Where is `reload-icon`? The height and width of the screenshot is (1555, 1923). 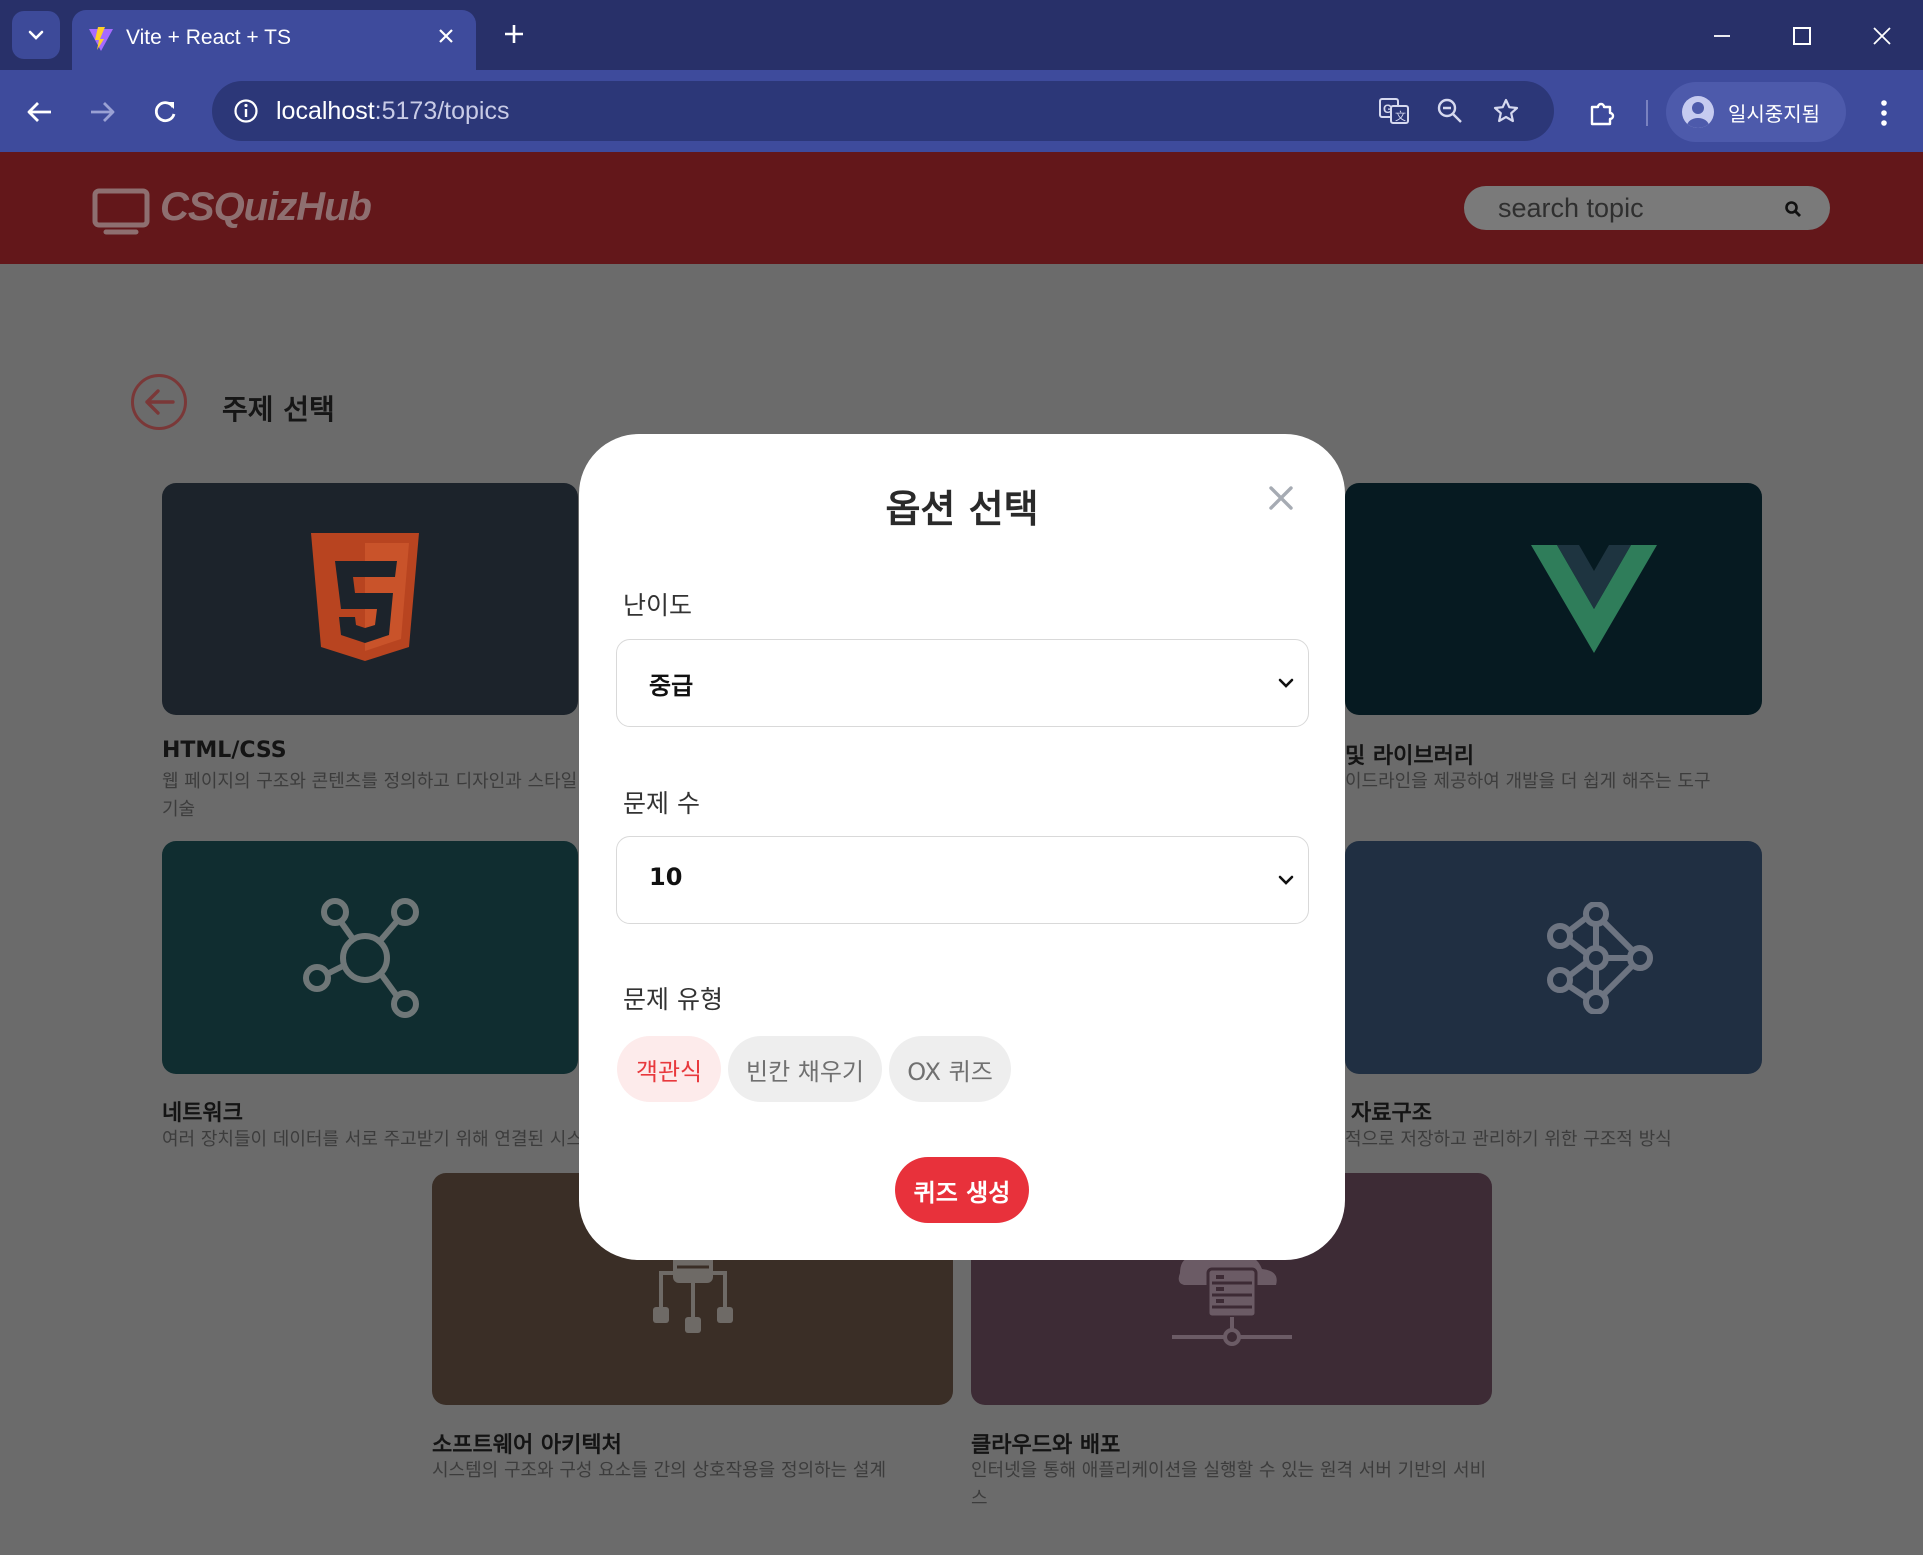
reload-icon is located at coordinates (165, 112).